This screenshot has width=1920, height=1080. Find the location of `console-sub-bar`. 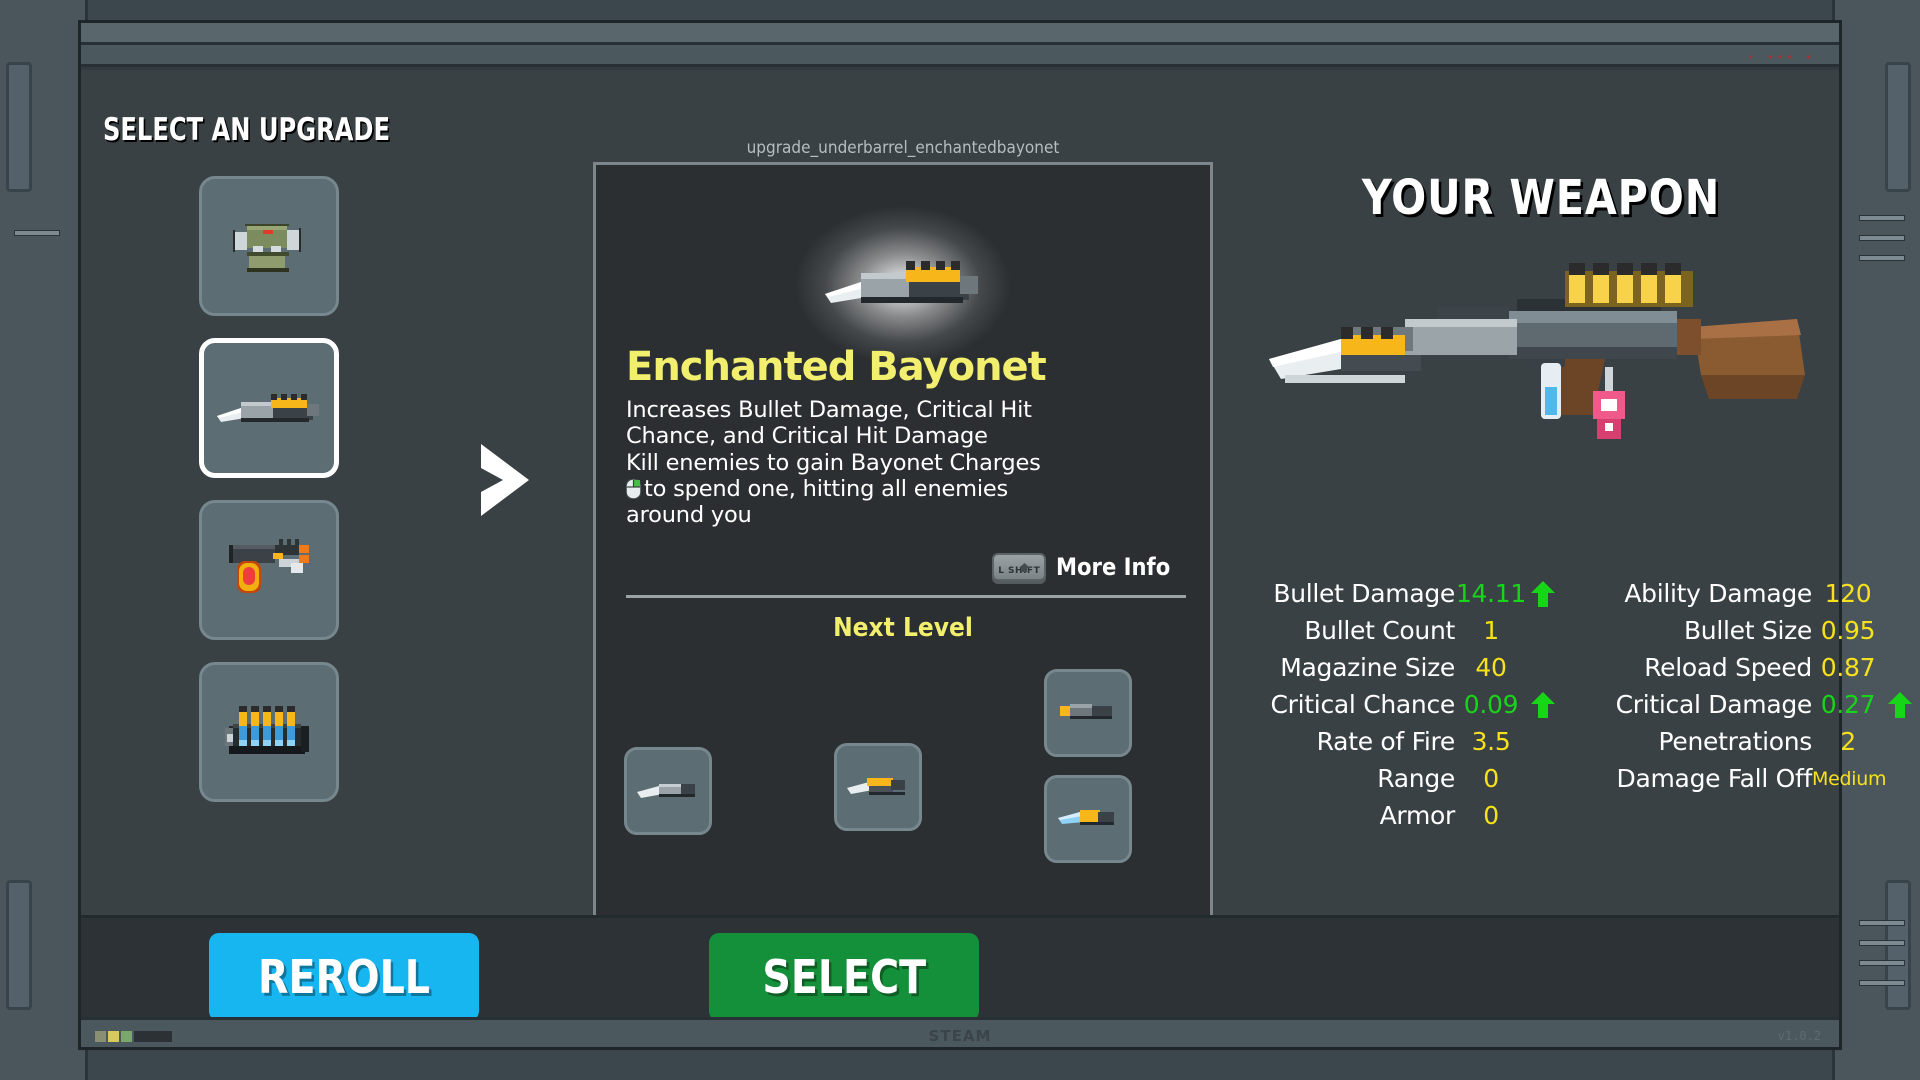

console-sub-bar is located at coordinates (960, 56).